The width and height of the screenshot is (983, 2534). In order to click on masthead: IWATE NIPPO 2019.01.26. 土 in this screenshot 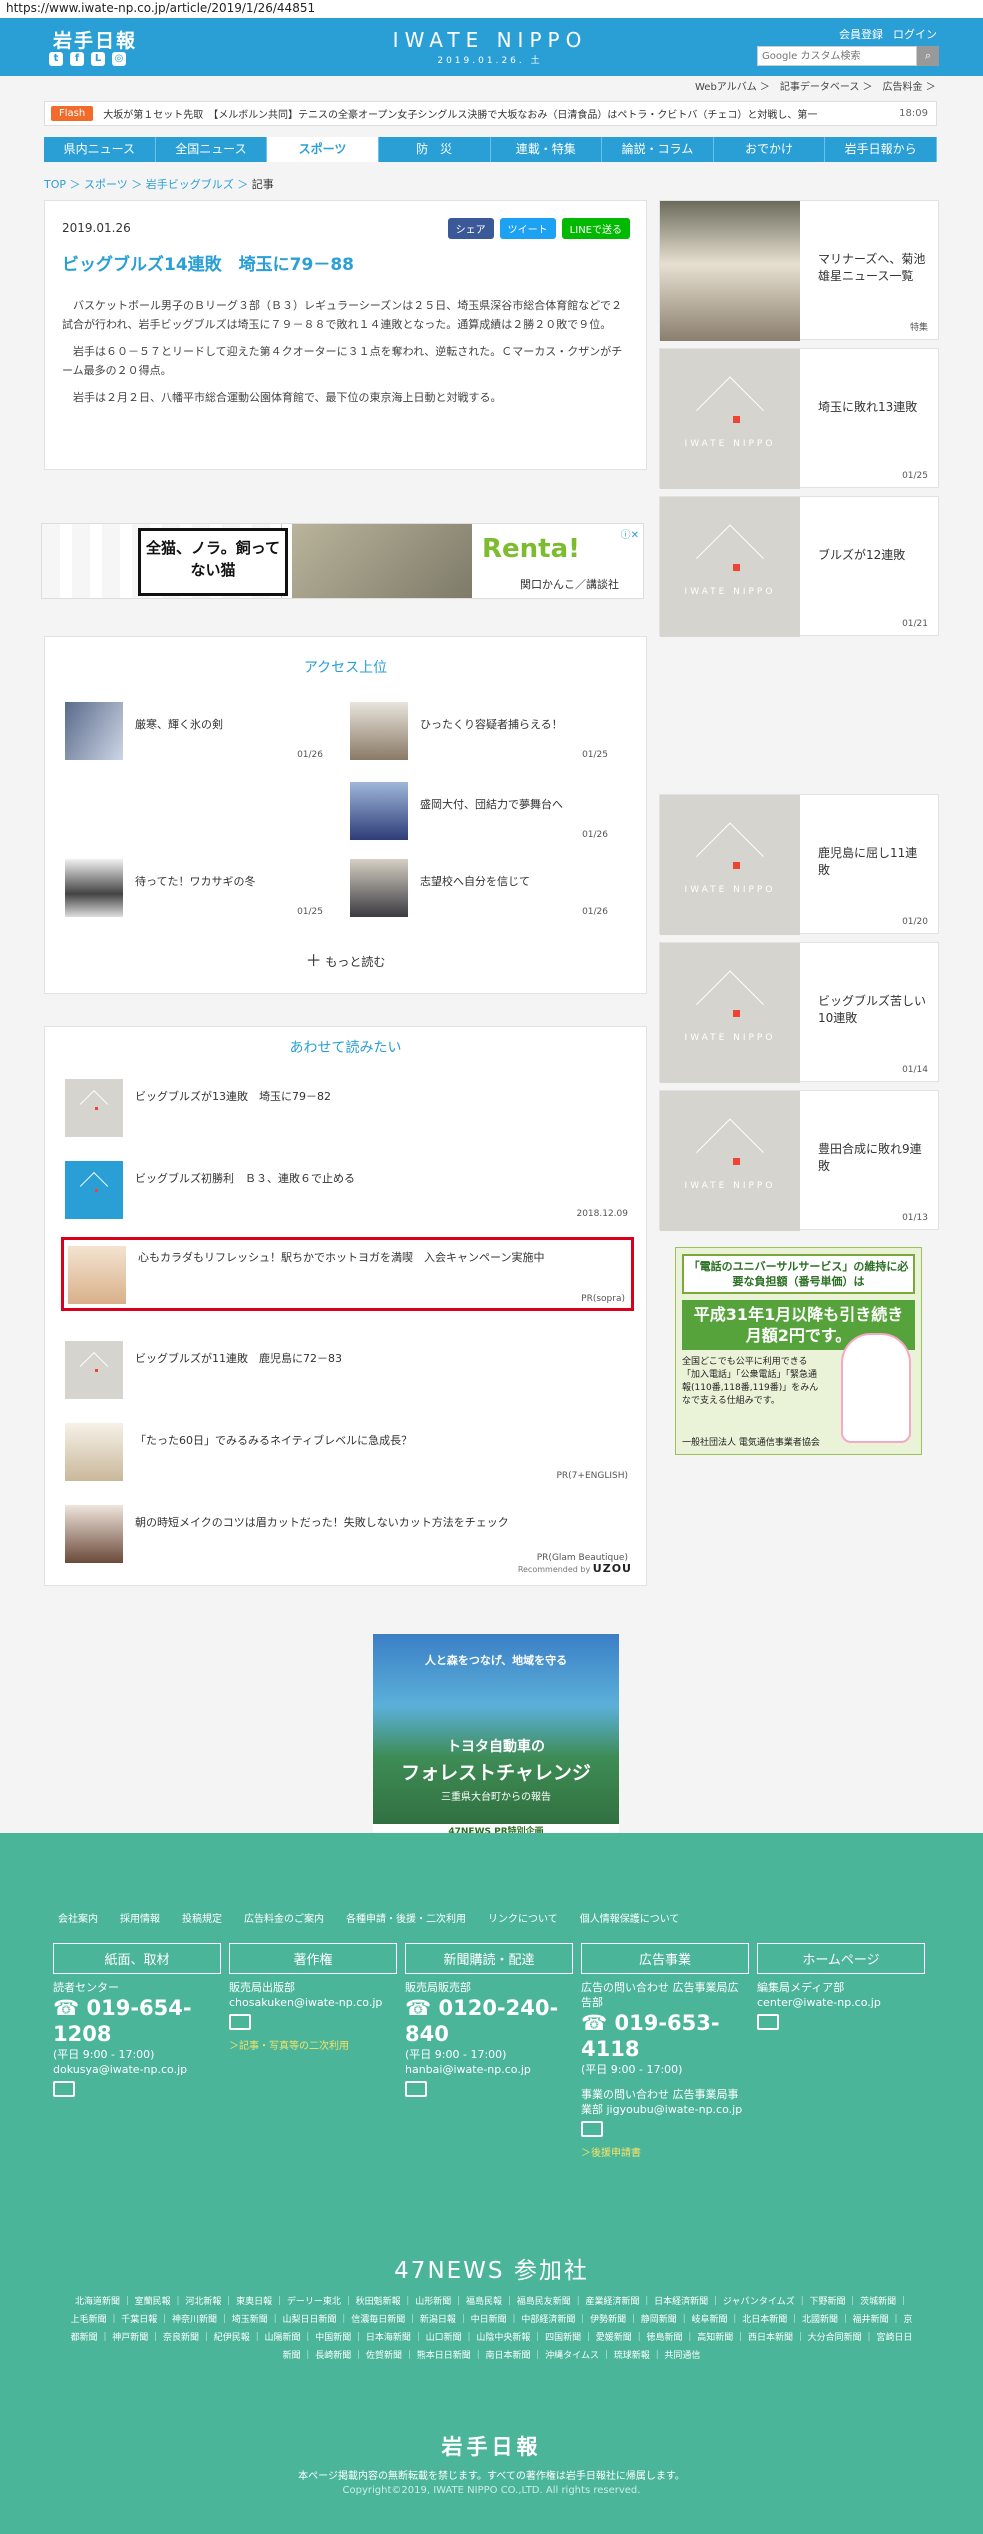, I will do `click(490, 47)`.